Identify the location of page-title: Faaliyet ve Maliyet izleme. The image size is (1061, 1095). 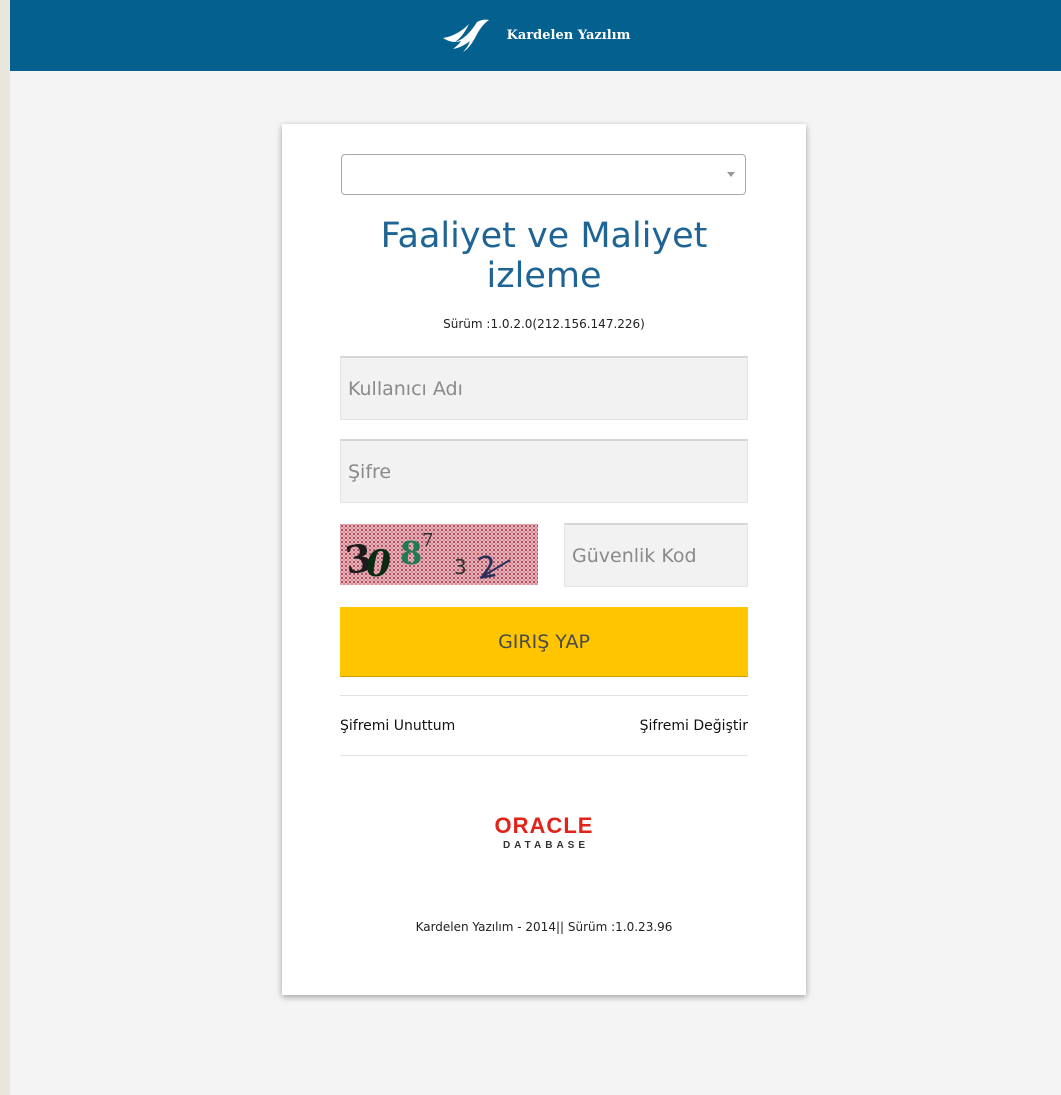
(544, 256).